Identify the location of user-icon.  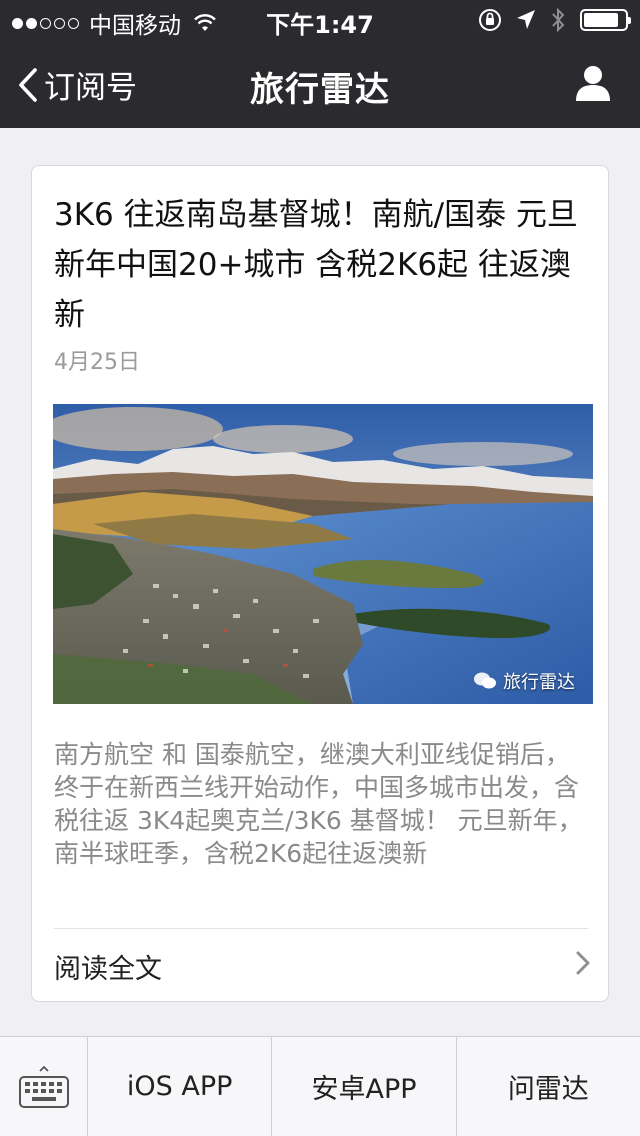
(593, 83).